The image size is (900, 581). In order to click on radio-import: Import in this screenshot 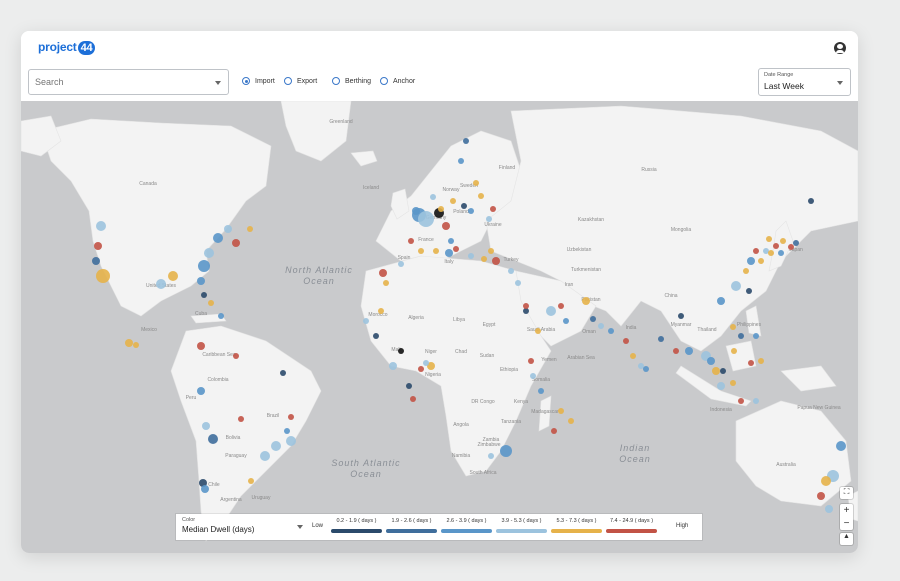, I will do `click(258, 81)`.